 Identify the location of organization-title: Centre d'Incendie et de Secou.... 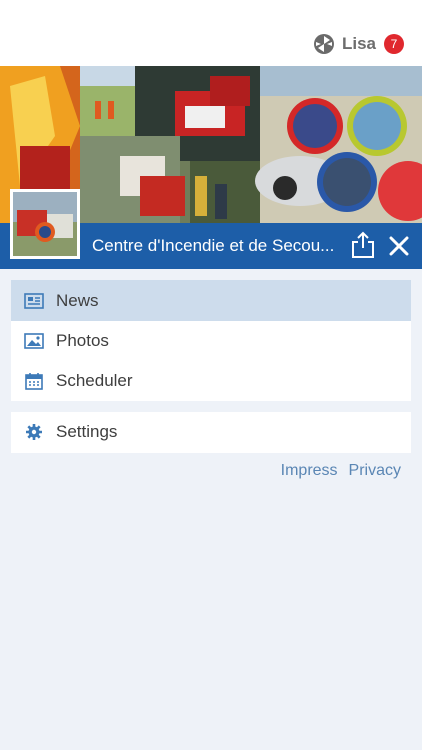
(213, 245).